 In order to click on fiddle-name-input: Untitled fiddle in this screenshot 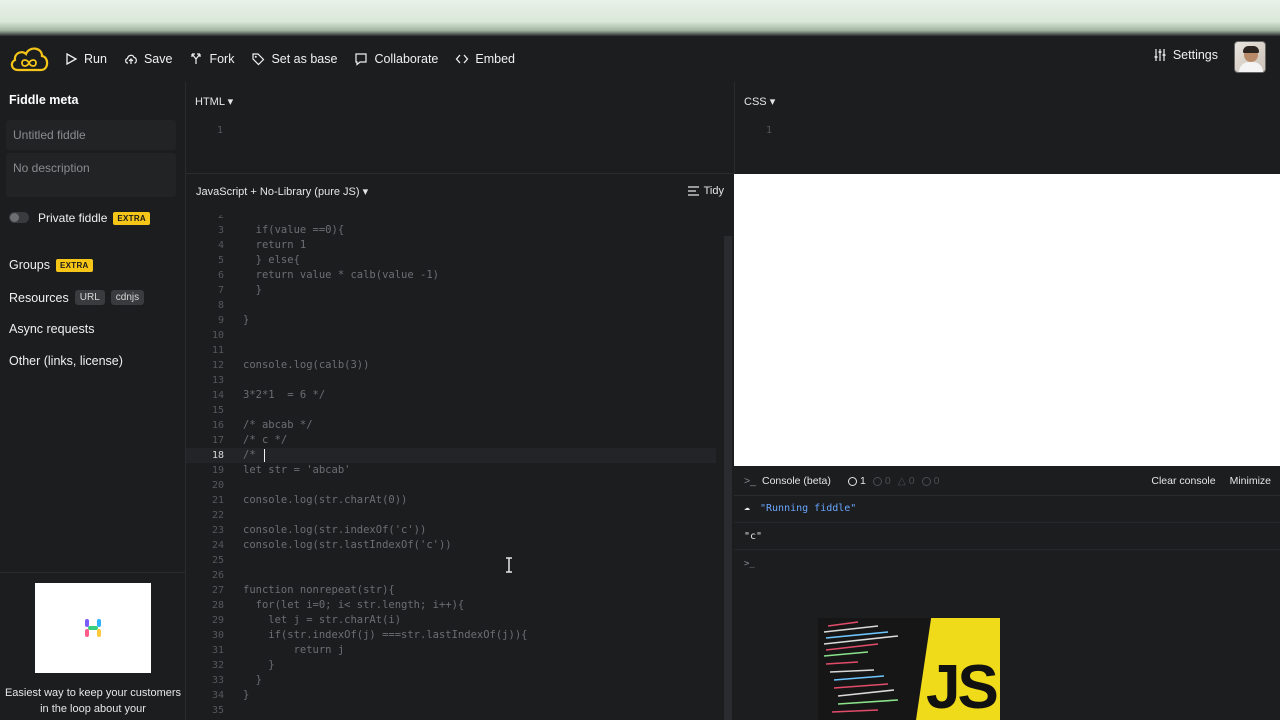, I will do `click(91, 135)`.